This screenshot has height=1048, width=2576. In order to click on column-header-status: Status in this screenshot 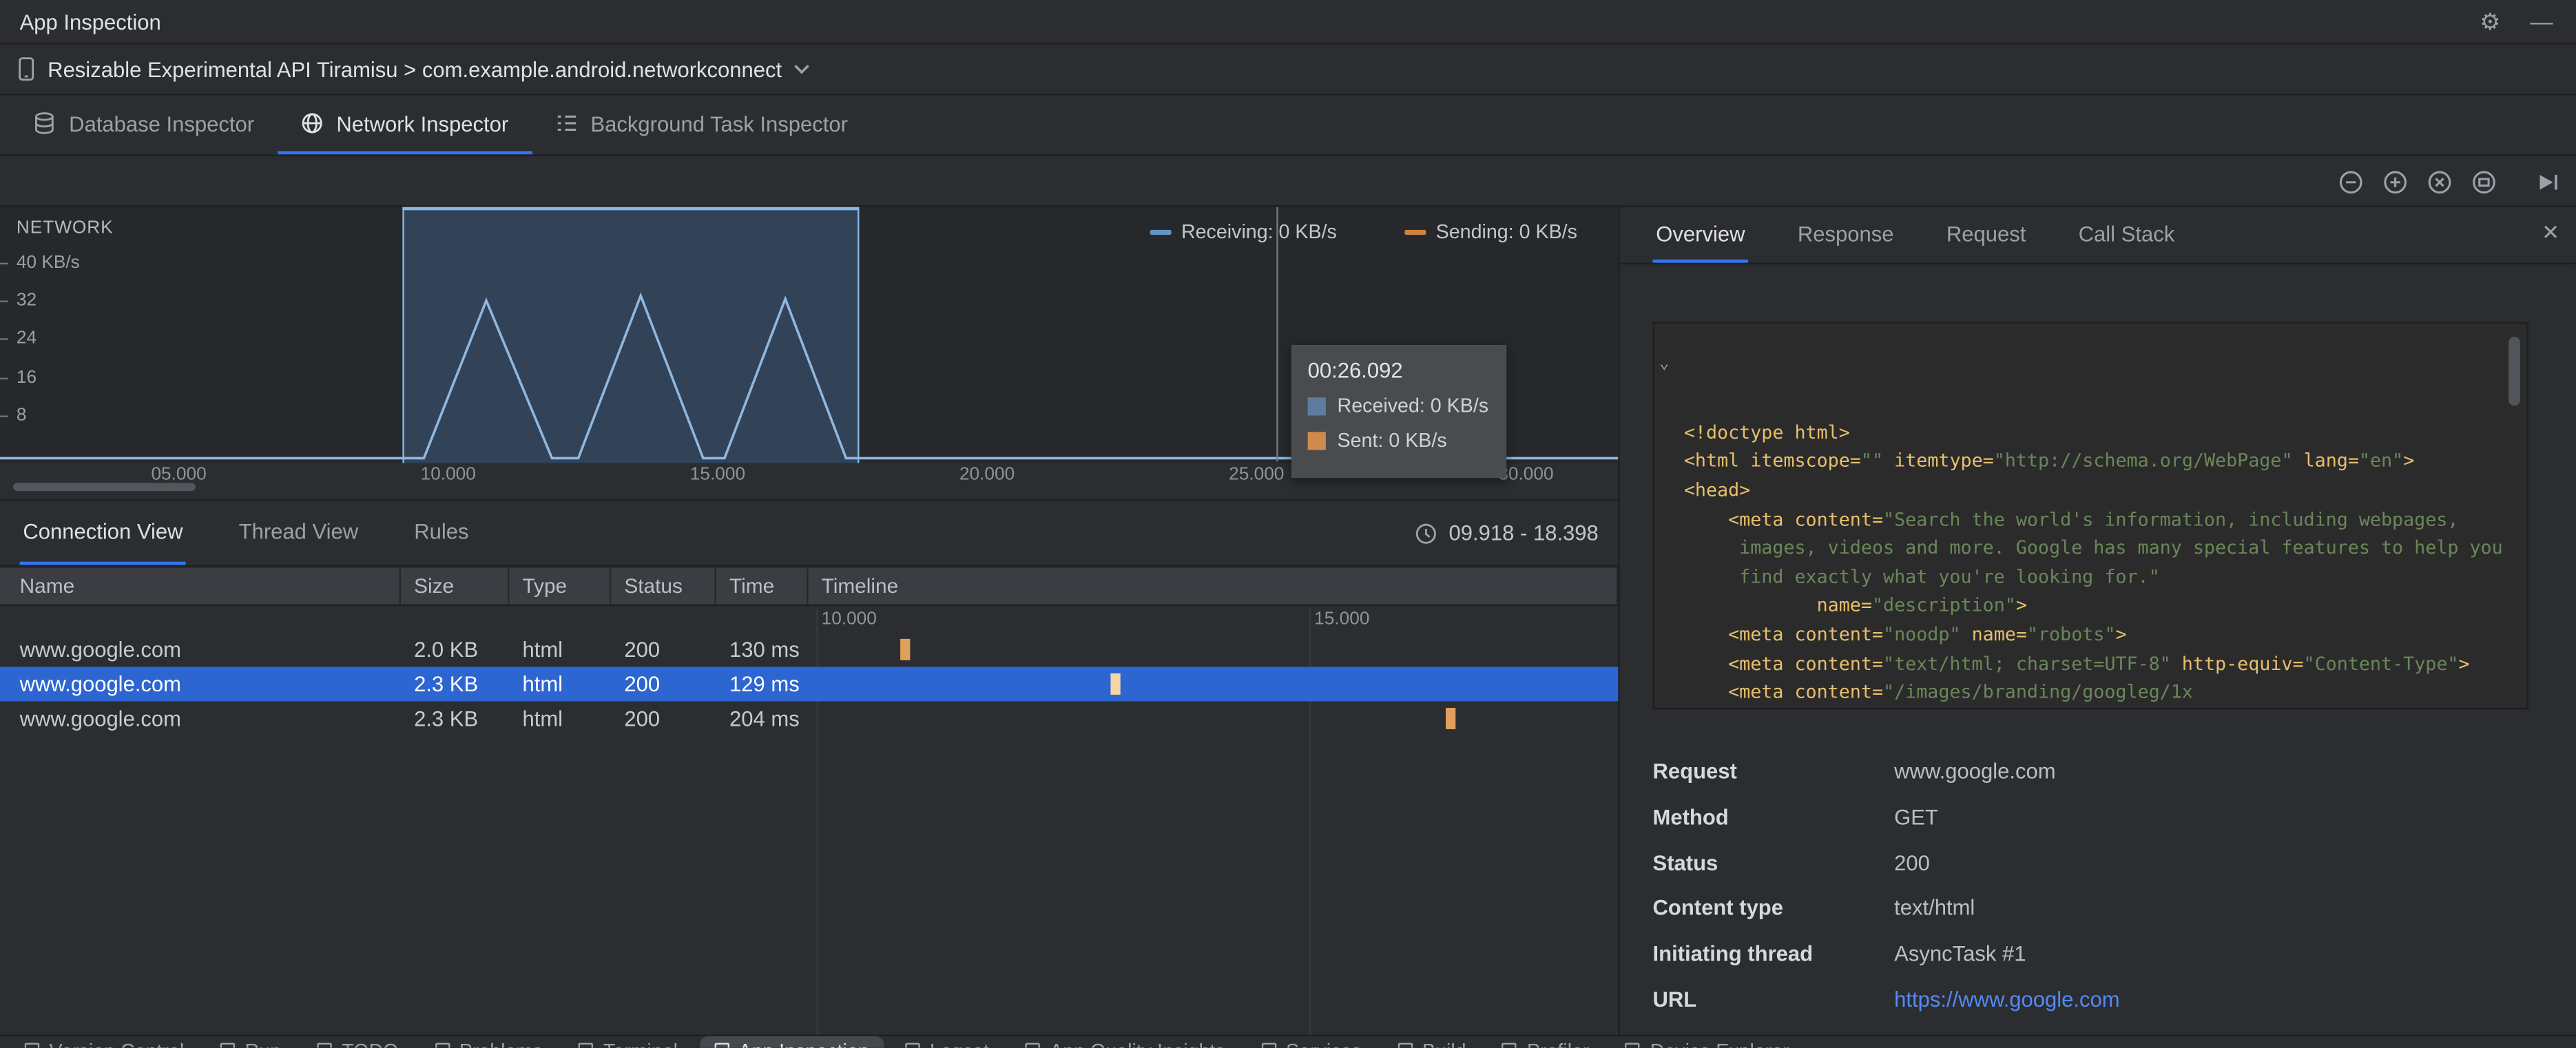, I will do `click(663, 586)`.